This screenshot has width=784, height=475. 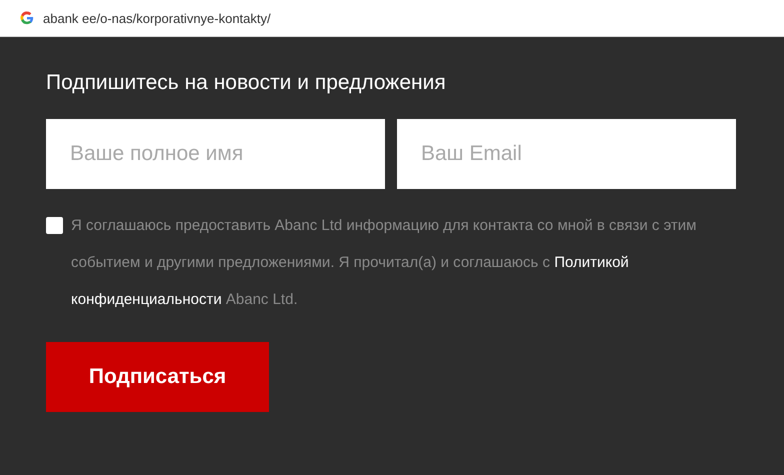 What do you see at coordinates (157, 377) in the screenshot?
I see `subscribe-button: Подписаться` at bounding box center [157, 377].